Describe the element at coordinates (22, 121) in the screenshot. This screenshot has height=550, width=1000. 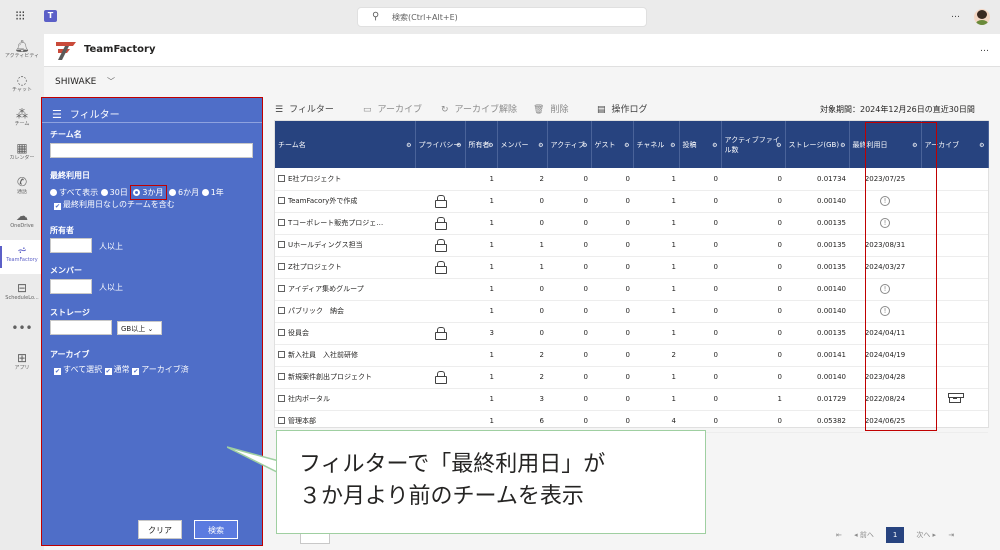
I see `rail-item-teams: ⁂ チーム` at that location.